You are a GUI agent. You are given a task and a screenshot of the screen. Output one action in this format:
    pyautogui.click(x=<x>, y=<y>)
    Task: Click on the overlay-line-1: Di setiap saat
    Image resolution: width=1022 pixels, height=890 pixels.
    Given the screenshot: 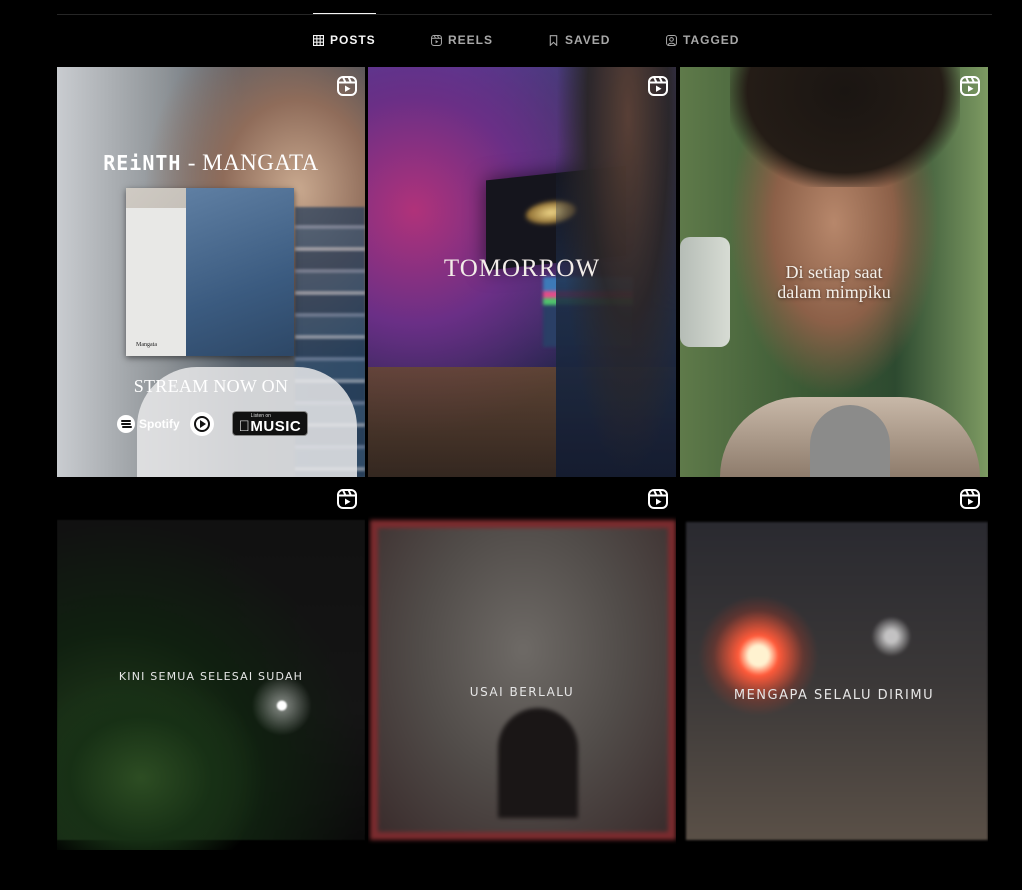 What is the action you would take?
    pyautogui.click(x=834, y=272)
    